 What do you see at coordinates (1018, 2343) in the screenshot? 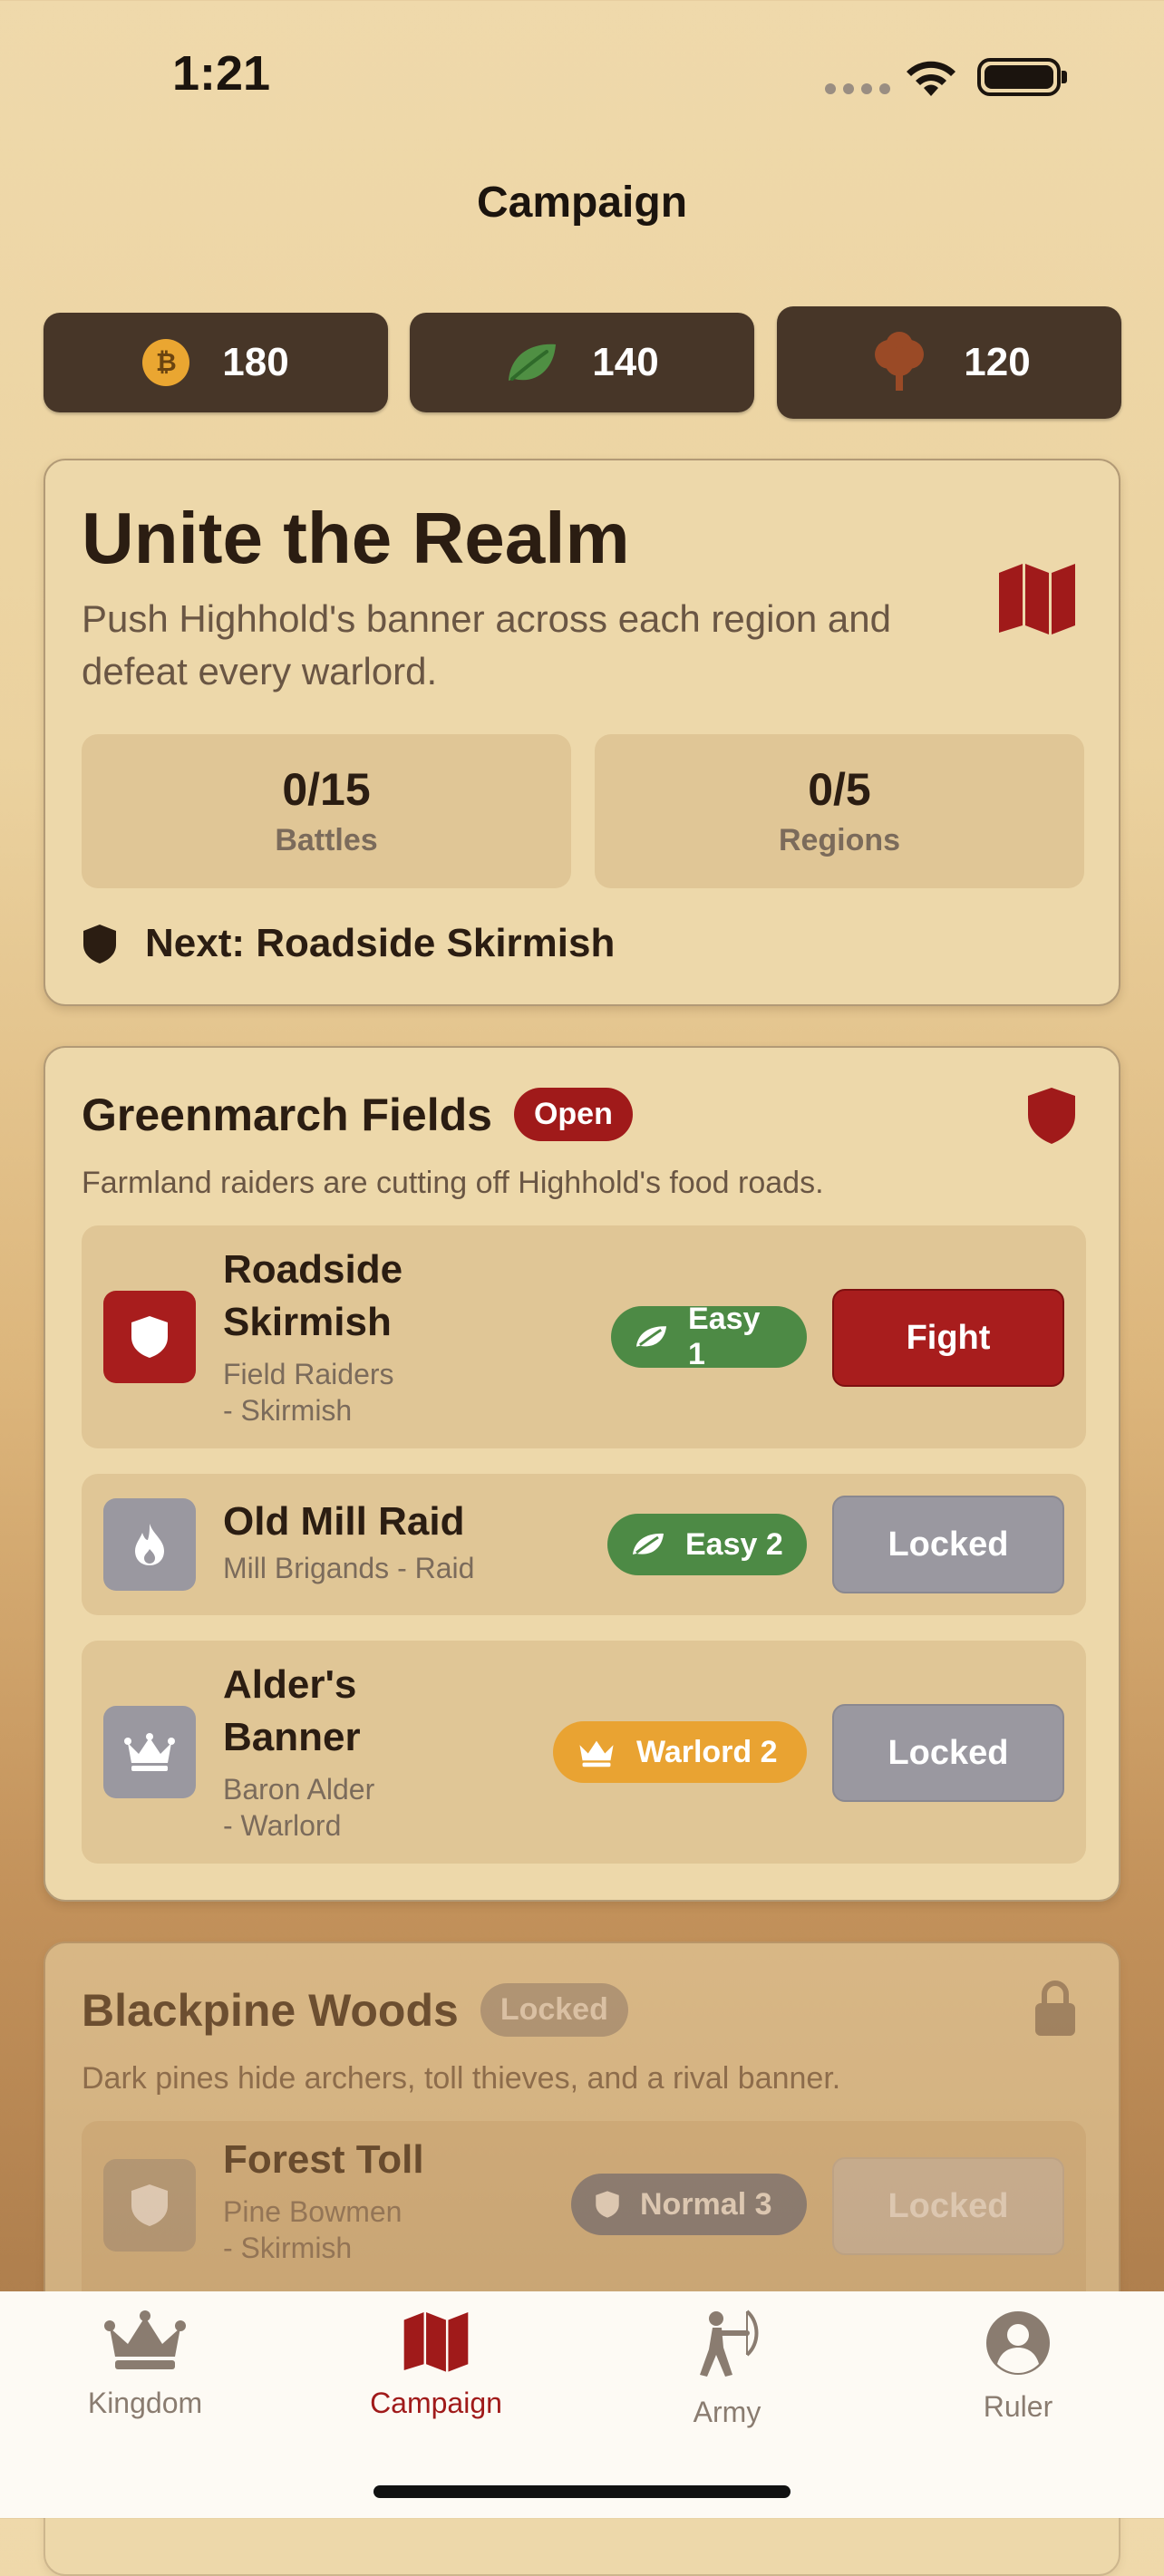
I see `person-icon` at bounding box center [1018, 2343].